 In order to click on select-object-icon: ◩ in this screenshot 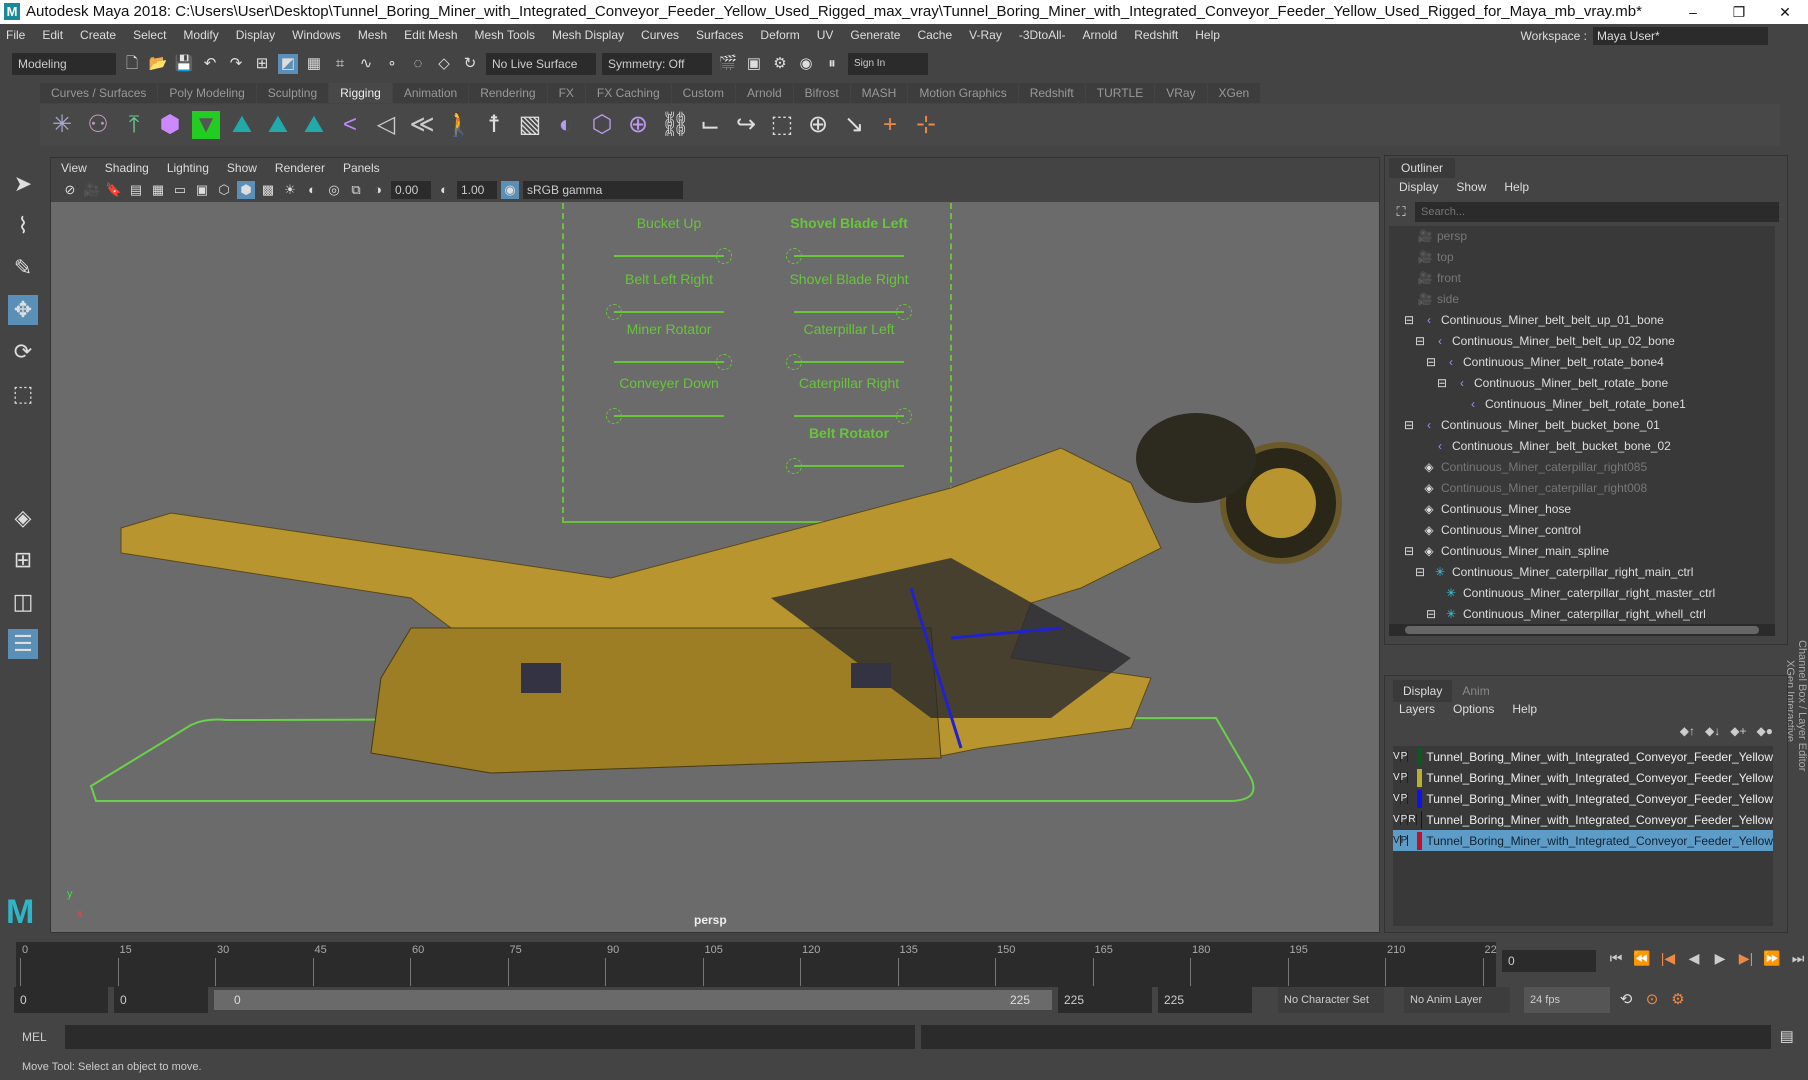, I will do `click(288, 64)`.